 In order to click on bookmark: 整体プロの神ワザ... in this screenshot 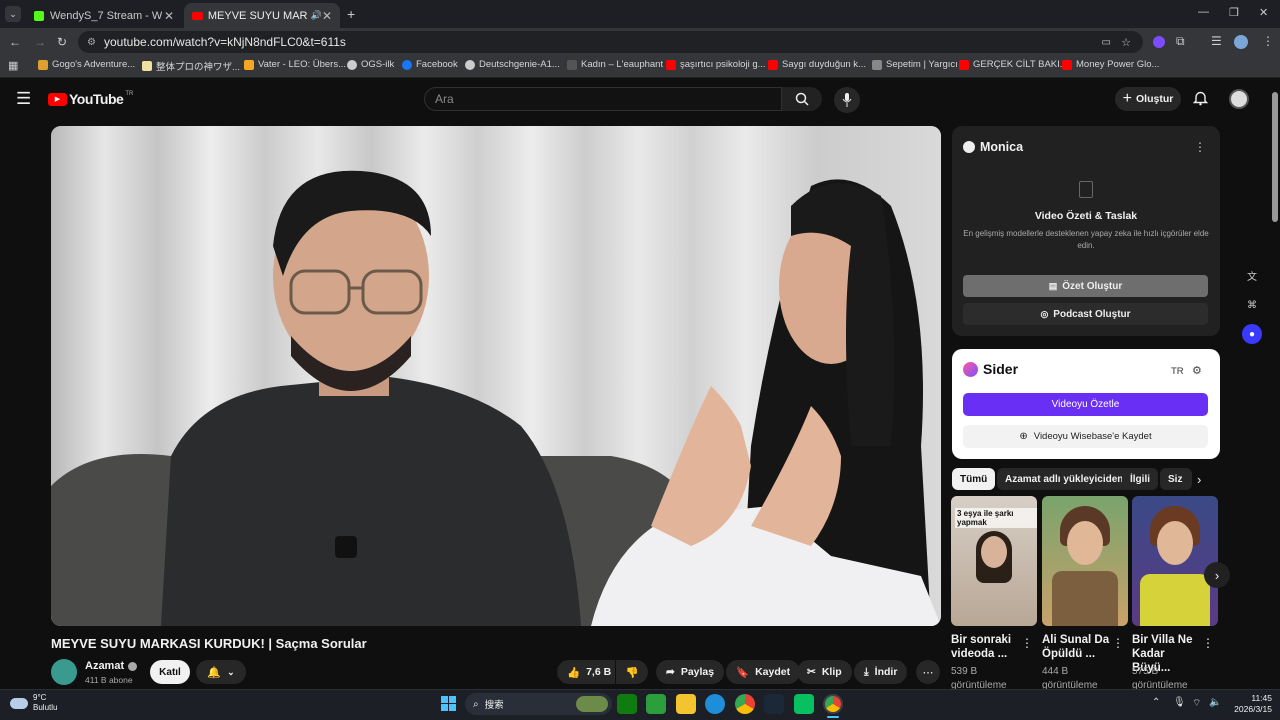, I will do `click(191, 66)`.